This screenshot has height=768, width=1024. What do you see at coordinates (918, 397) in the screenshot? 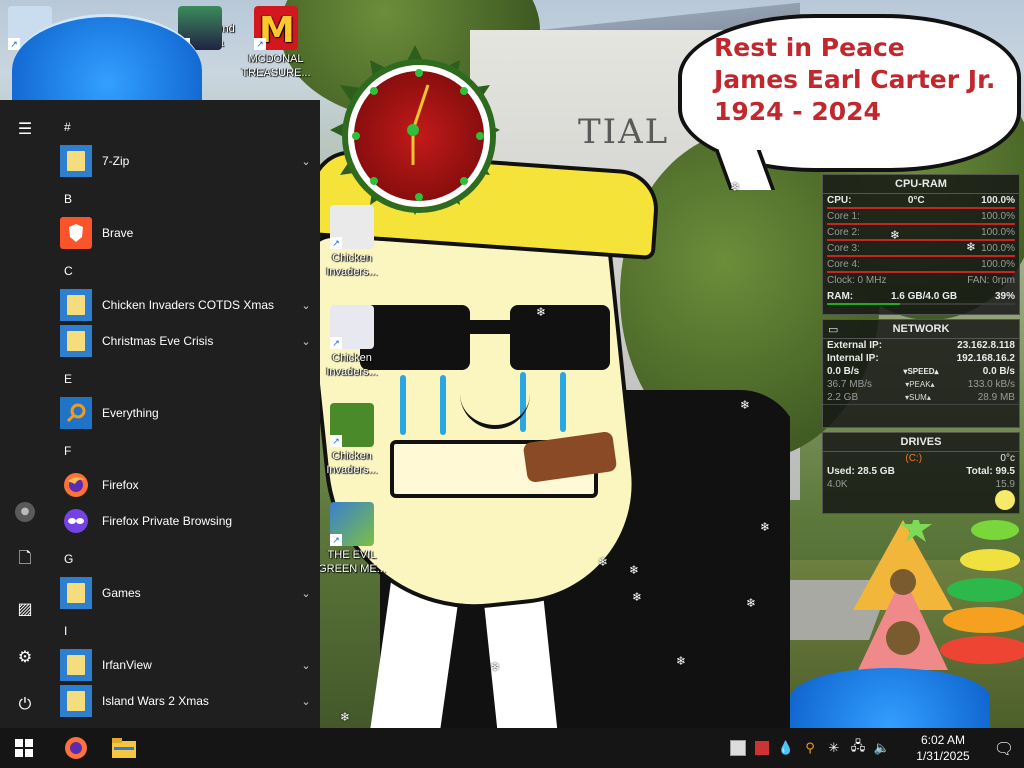
I see `sum-label: ▾SUM▴` at bounding box center [918, 397].